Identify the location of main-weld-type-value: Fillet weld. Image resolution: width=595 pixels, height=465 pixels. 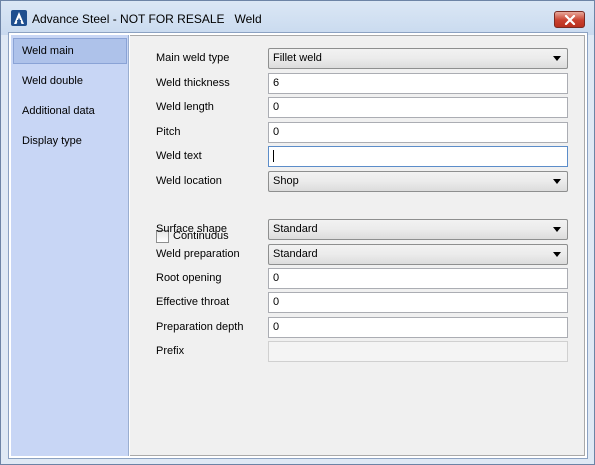
(297, 58).